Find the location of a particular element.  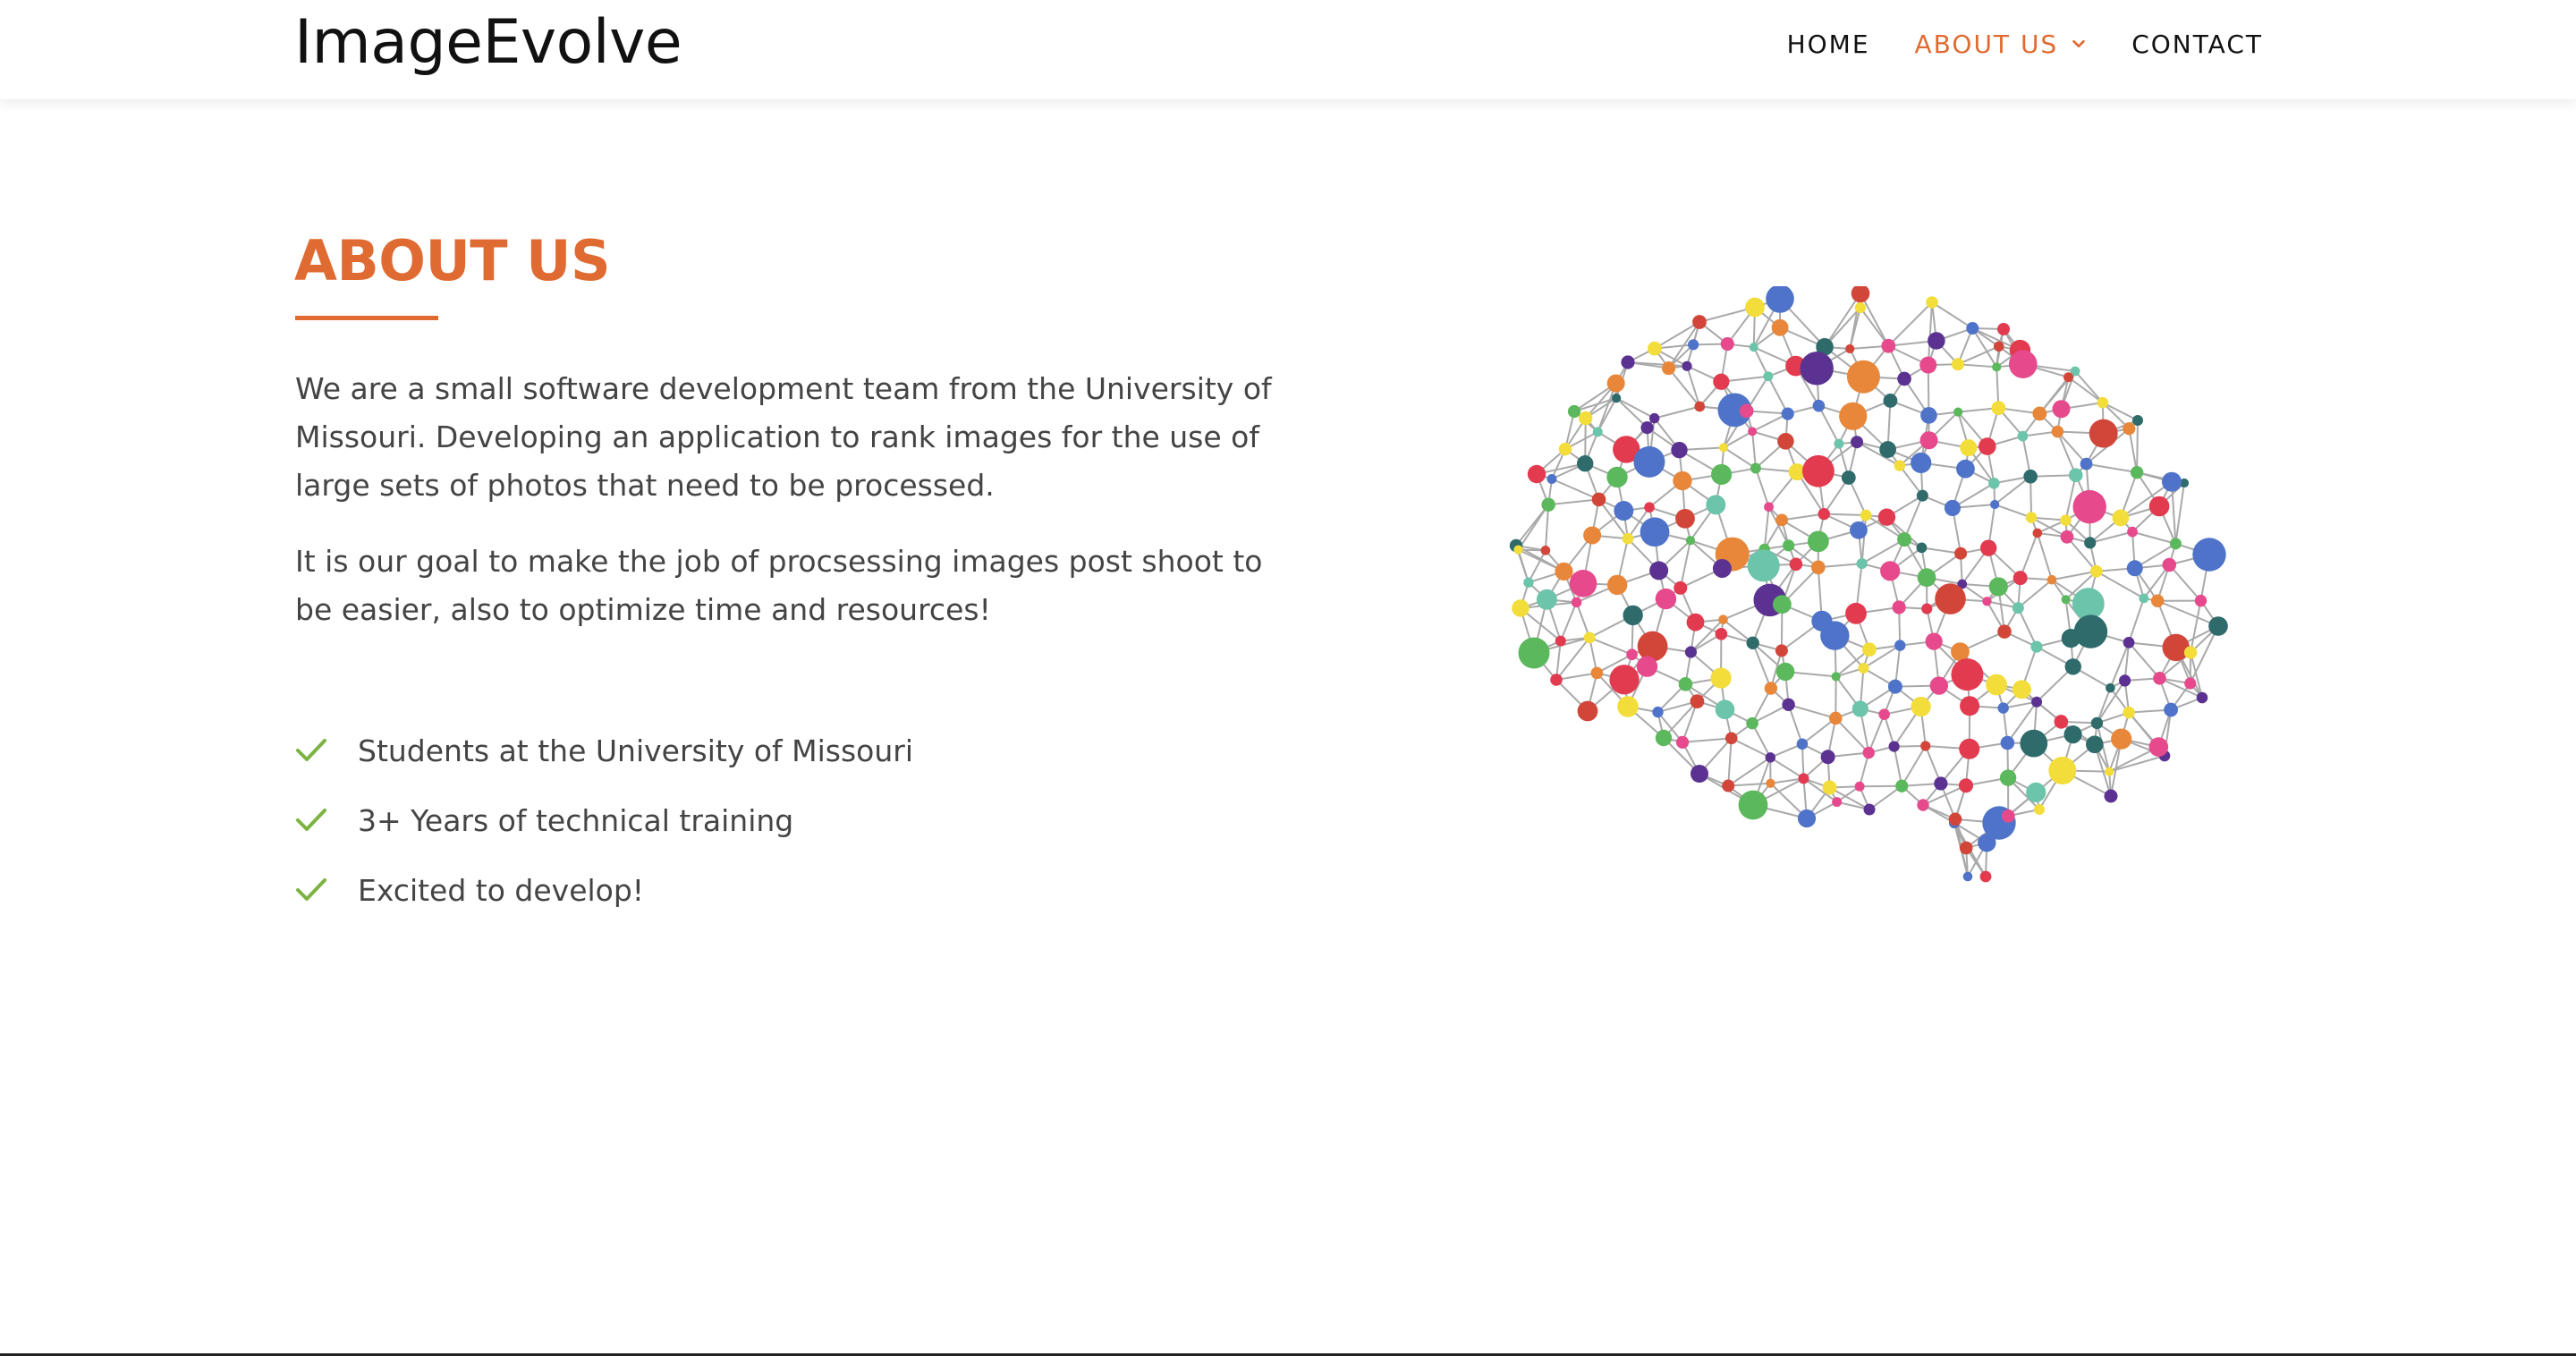

nav-home-label: HOME is located at coordinates (1828, 44).